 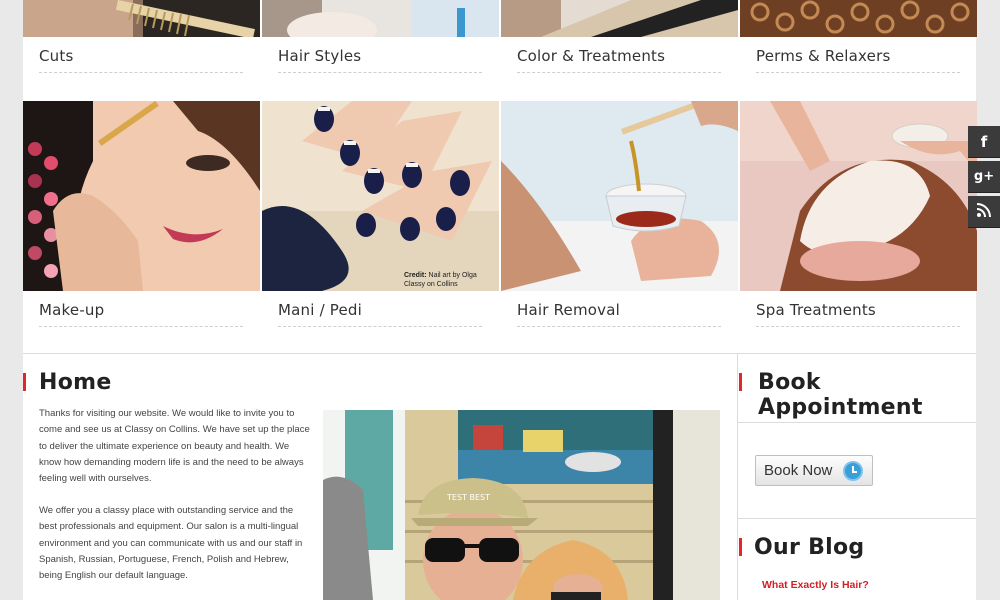 I want to click on google-plus-icon: g+, so click(x=984, y=176).